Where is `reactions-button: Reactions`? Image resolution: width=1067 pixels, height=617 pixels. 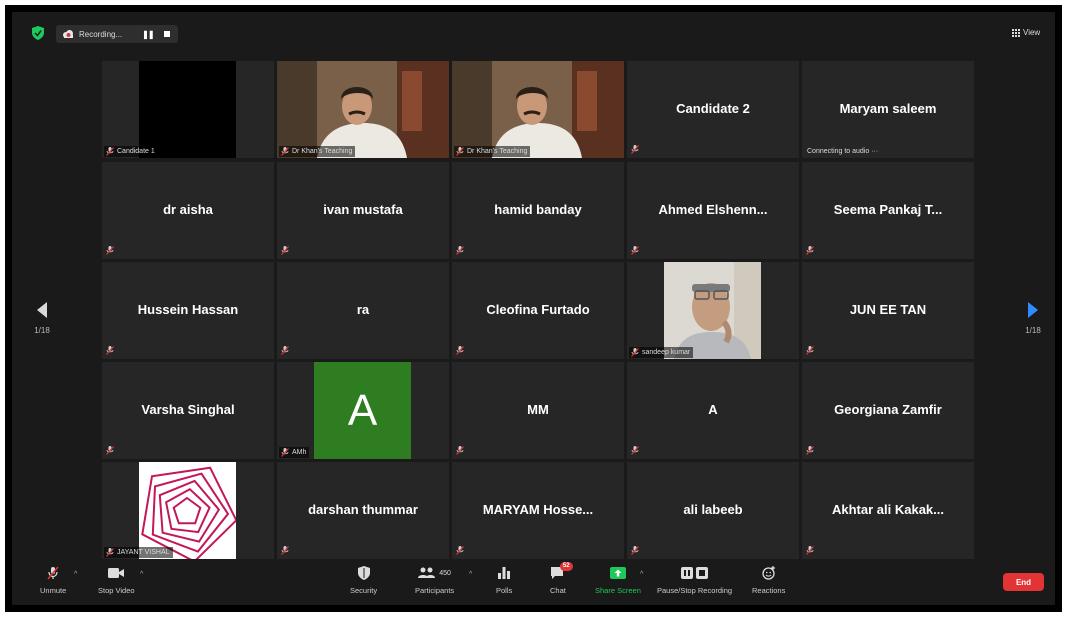 reactions-button: Reactions is located at coordinates (768, 580).